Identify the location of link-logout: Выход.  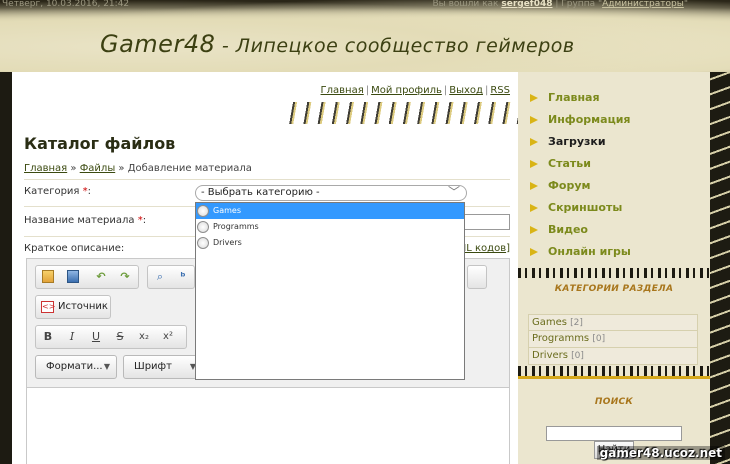
(466, 90).